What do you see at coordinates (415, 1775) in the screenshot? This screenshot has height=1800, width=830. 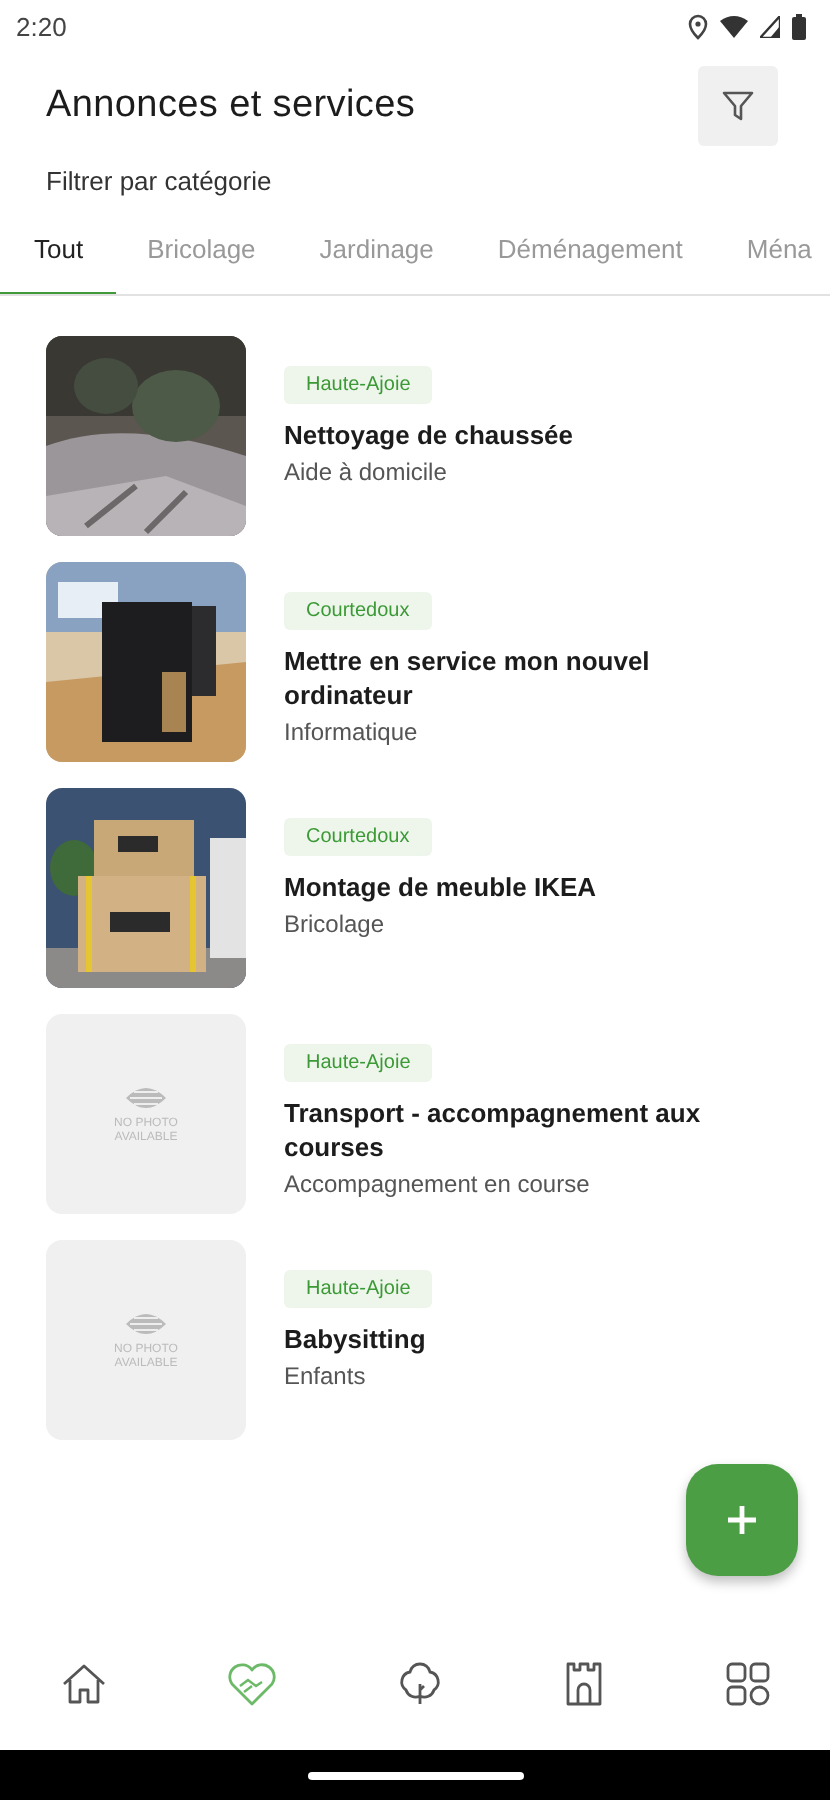 I see `gesture-handle` at bounding box center [415, 1775].